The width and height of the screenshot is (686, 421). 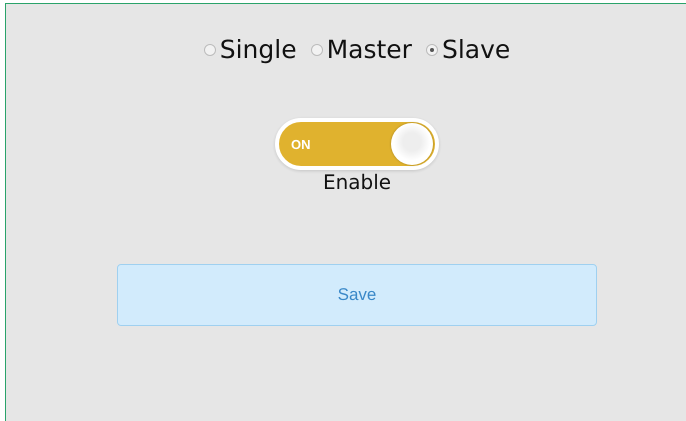 What do you see at coordinates (412, 144) in the screenshot?
I see `switch-knob` at bounding box center [412, 144].